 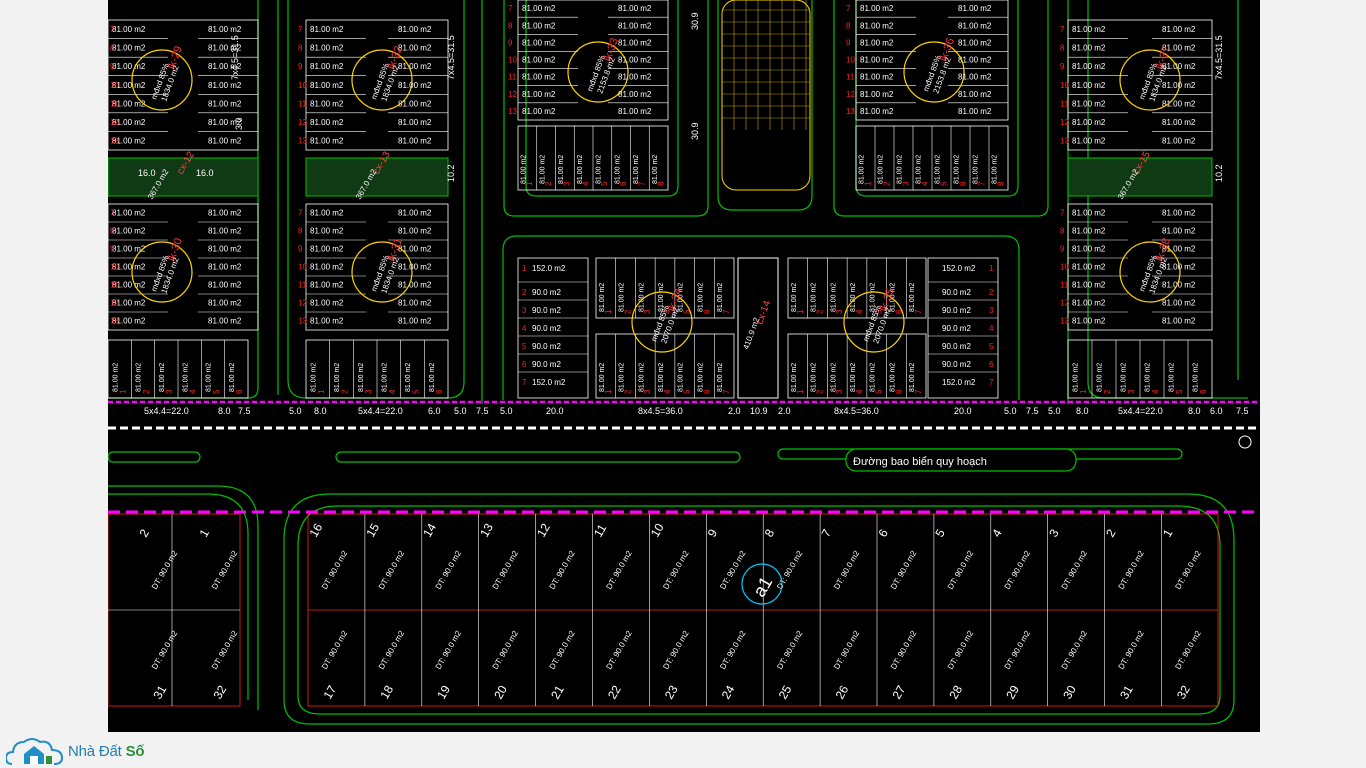 I want to click on lot-number: 3, so click(x=647, y=391).